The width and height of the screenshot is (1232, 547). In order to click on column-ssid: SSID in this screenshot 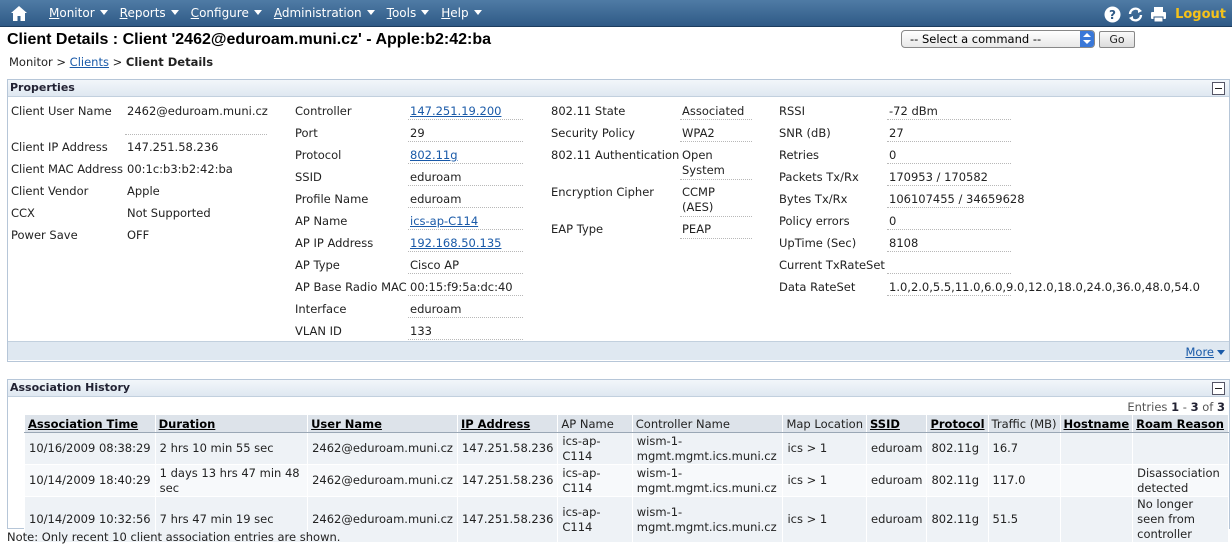, I will do `click(897, 423)`.